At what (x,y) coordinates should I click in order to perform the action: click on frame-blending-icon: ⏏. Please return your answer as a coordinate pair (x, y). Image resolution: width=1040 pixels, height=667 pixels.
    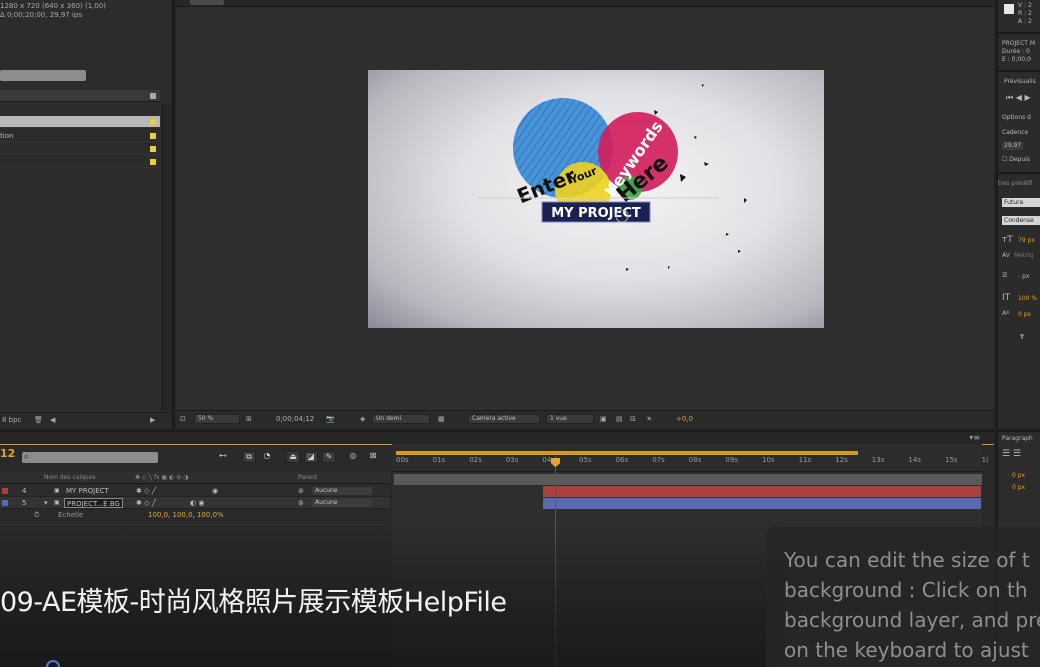
    Looking at the image, I should click on (293, 457).